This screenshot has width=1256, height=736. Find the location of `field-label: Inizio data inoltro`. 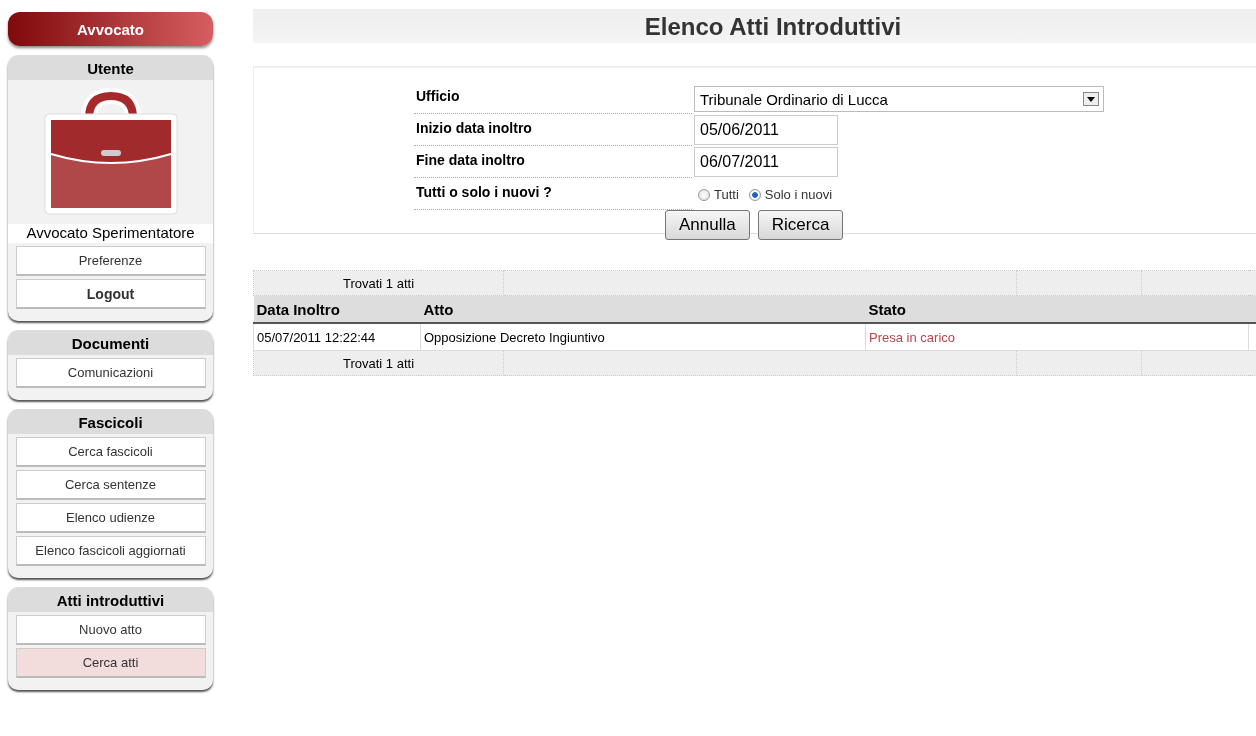

field-label: Inizio data inoltro is located at coordinates (553, 130).